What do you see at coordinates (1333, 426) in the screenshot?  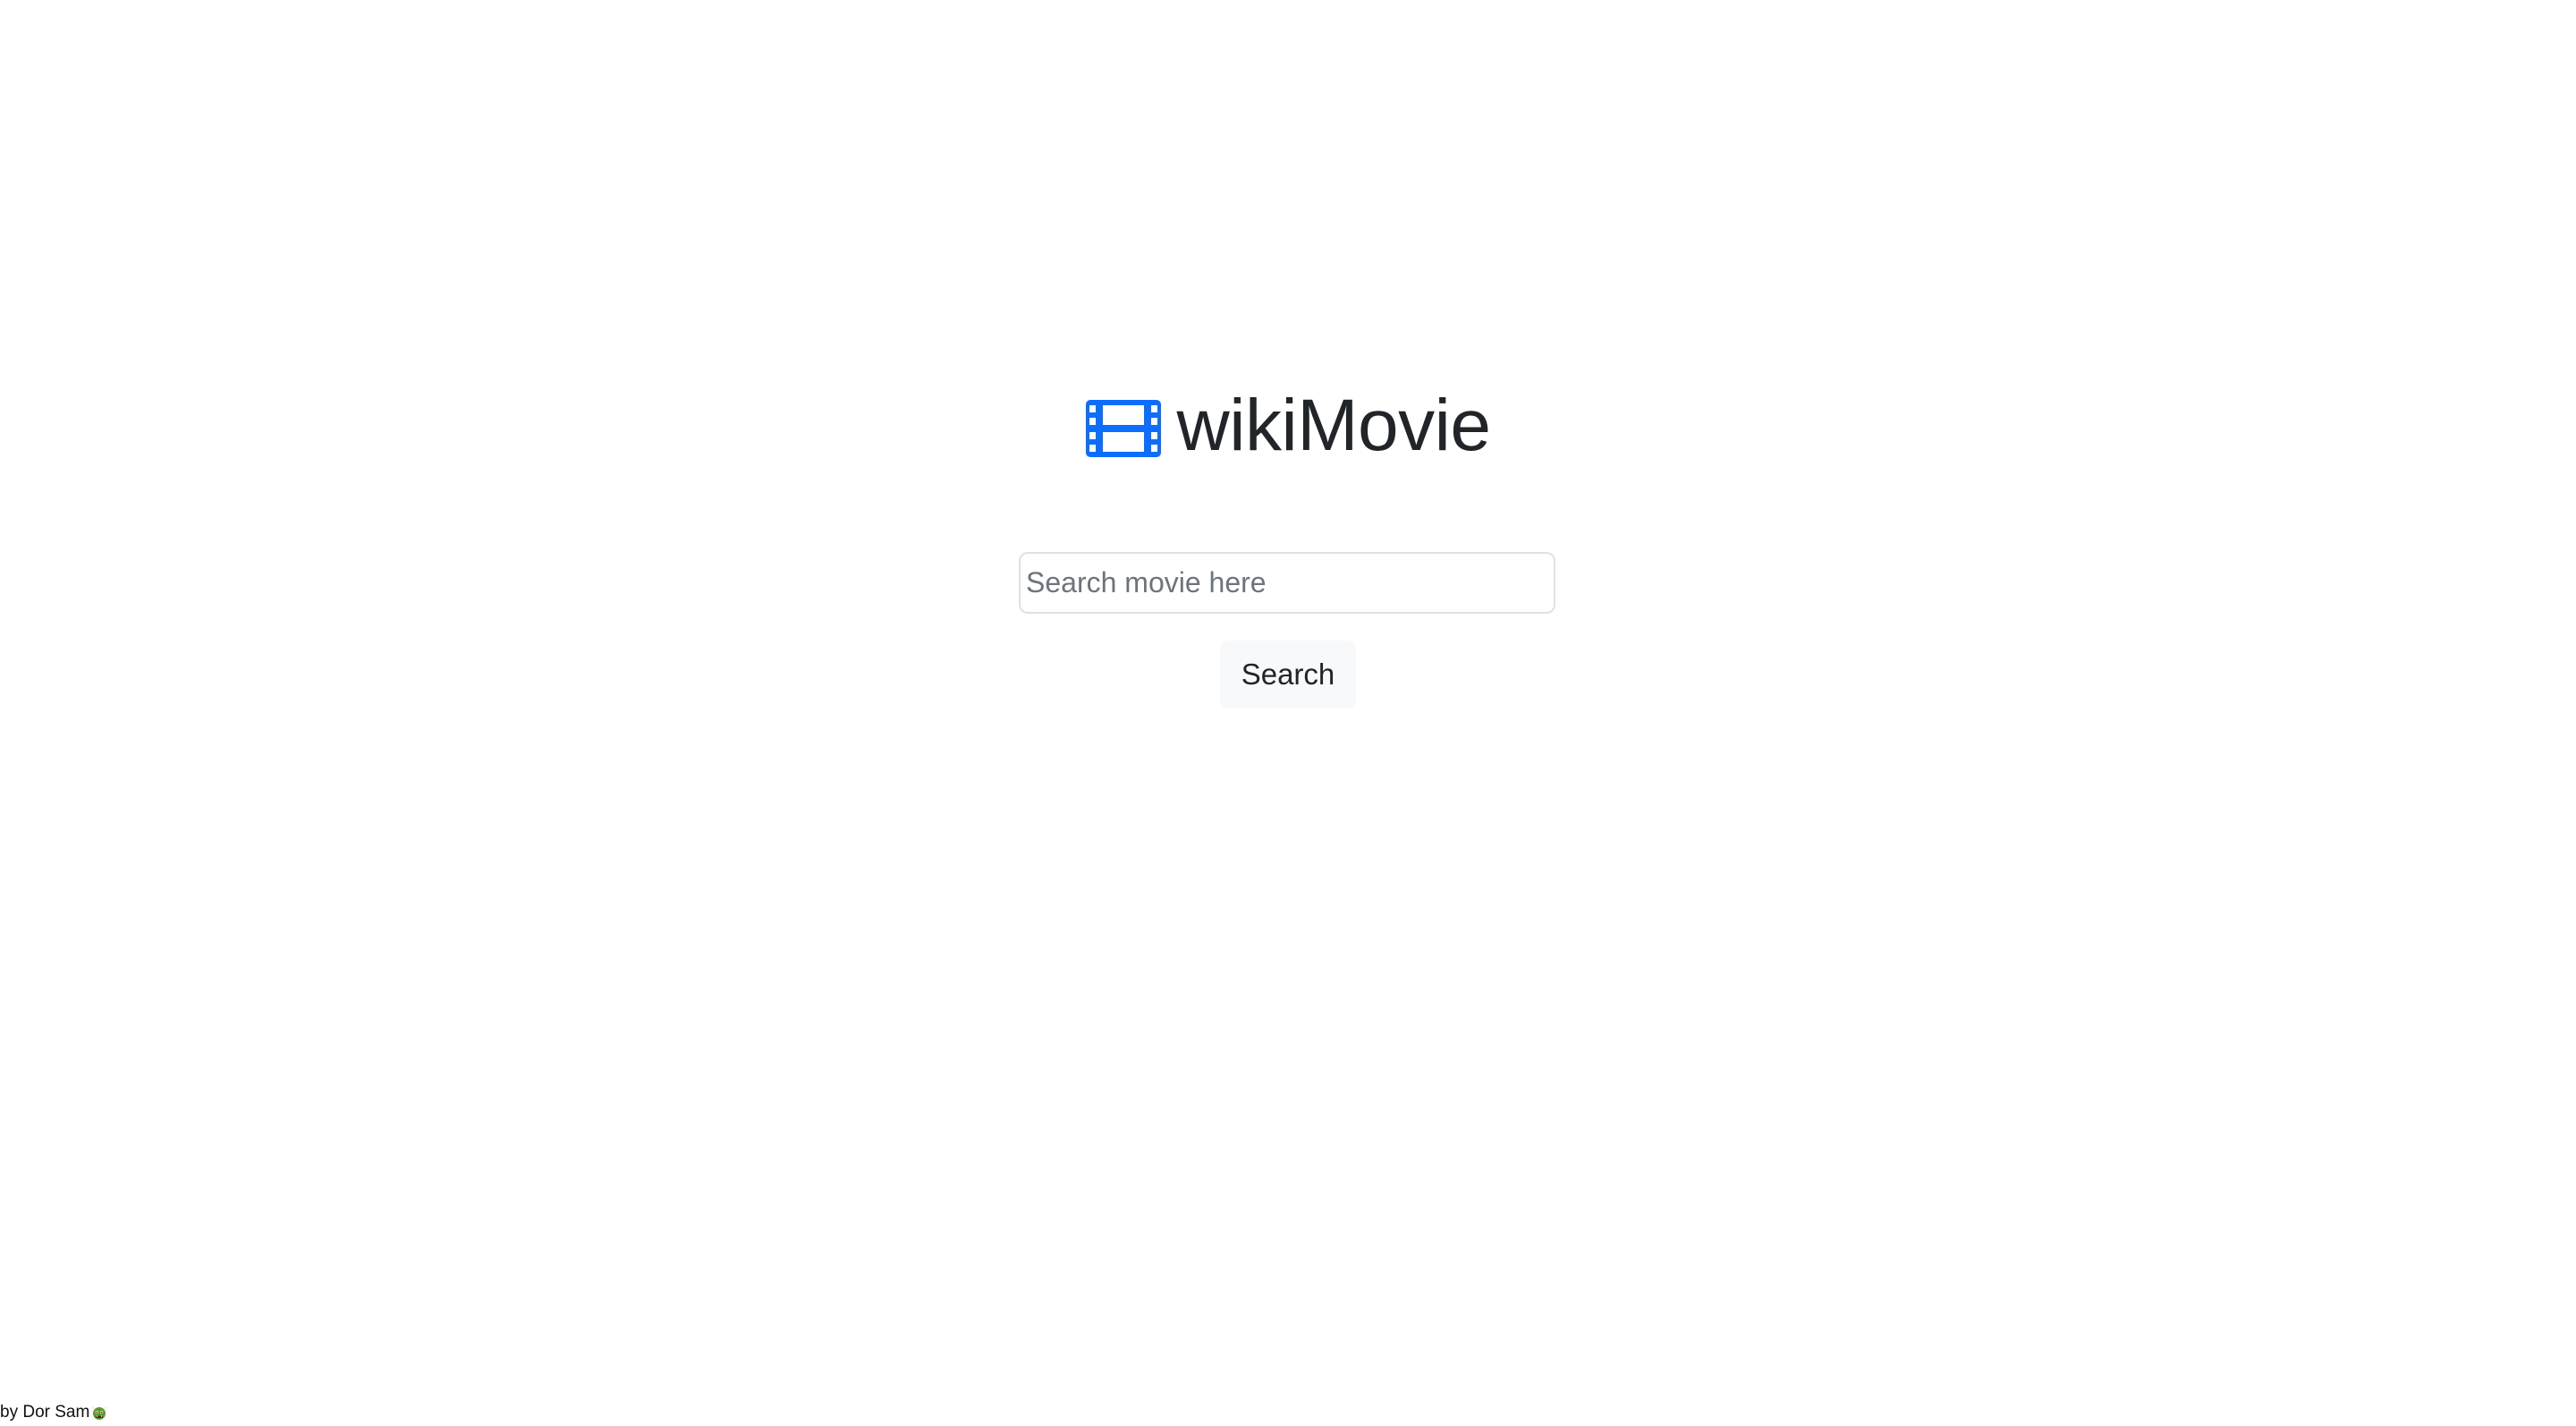 I see `page-title: wikiMovie` at bounding box center [1333, 426].